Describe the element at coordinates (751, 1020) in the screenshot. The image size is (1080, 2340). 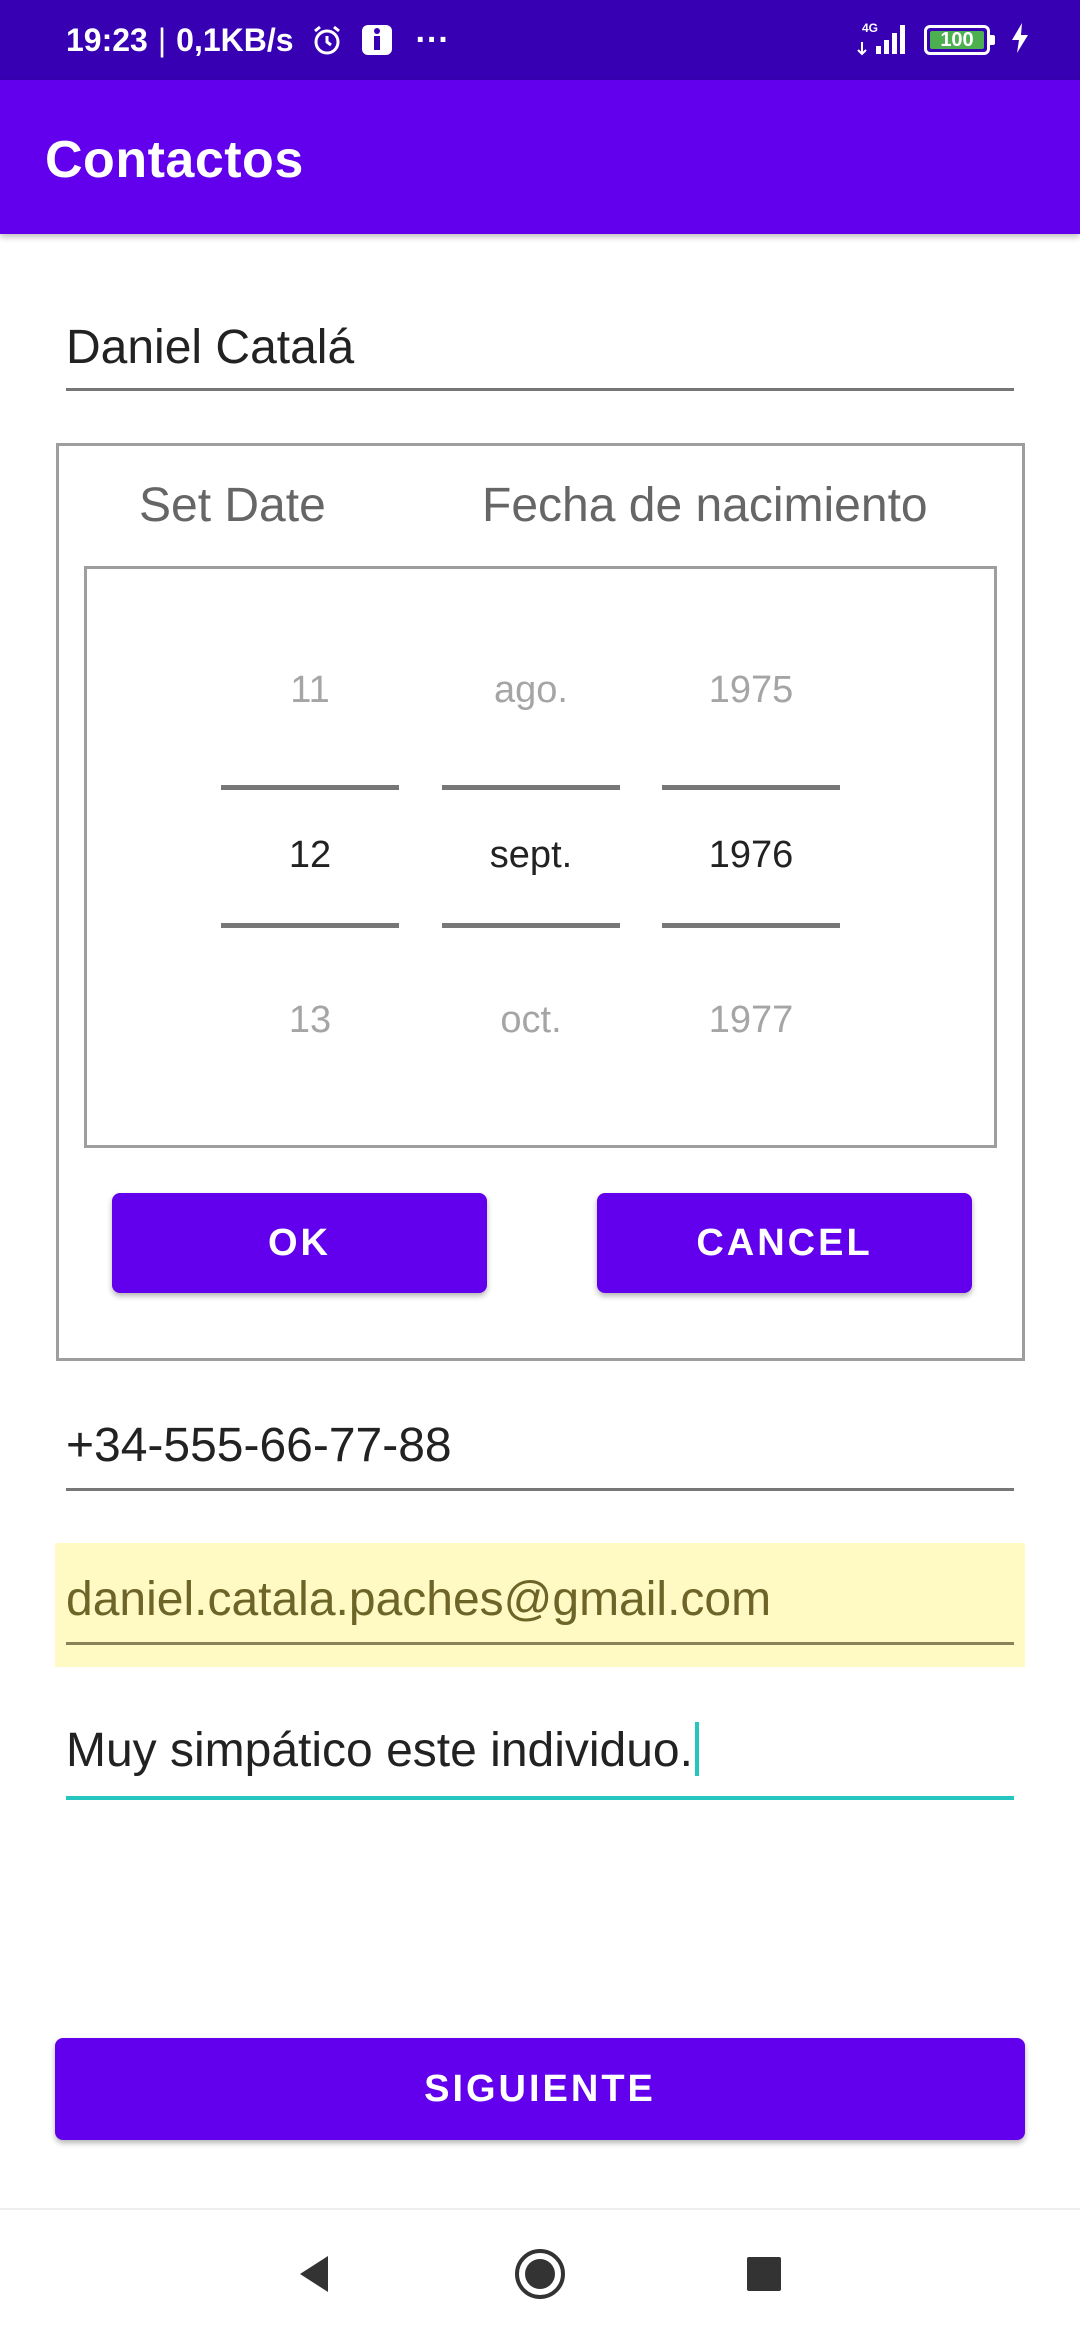
I see `year-next: 1977` at that location.